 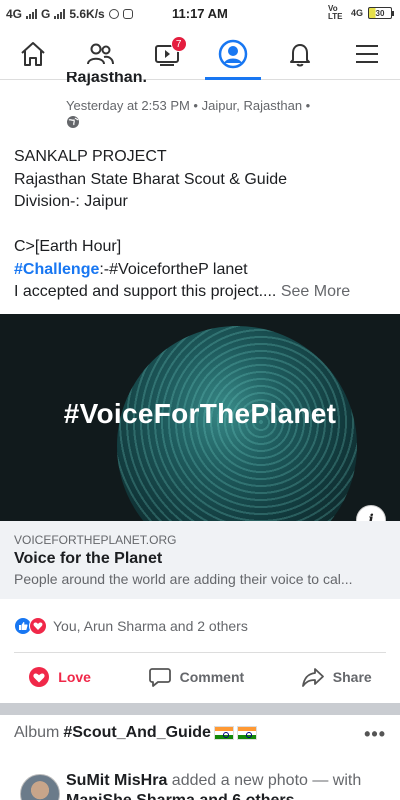 I want to click on status-left: 4G G 5.6K/s, so click(x=69, y=14).